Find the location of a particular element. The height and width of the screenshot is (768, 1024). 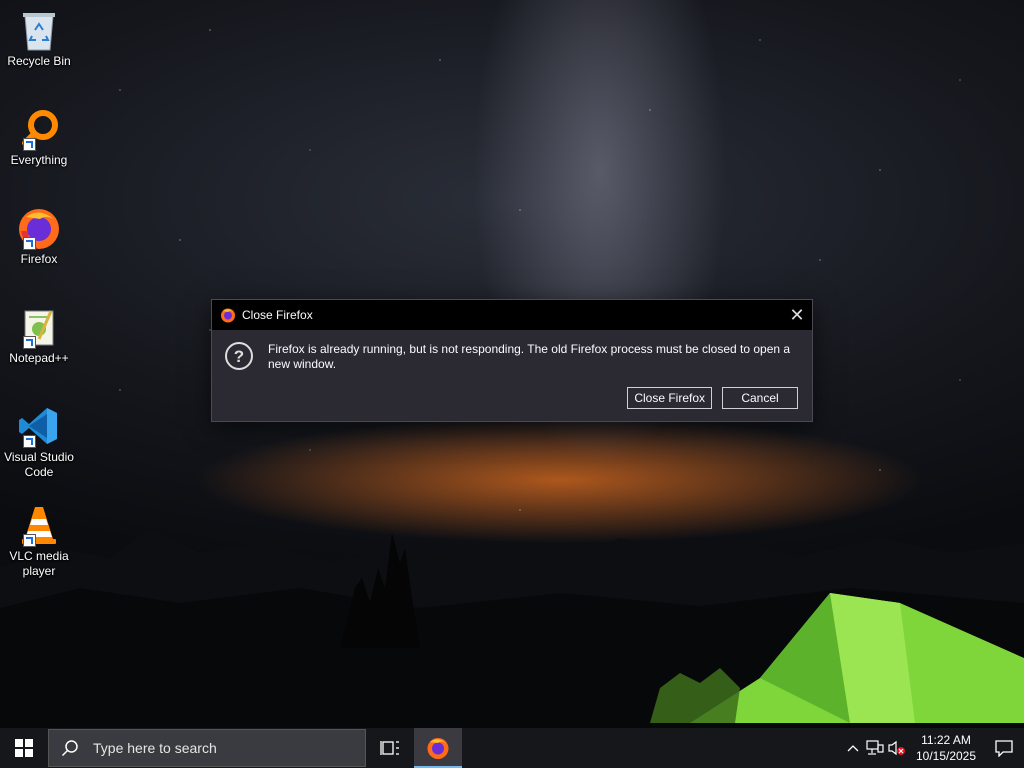

desktop-icon-vscode: Visual Studio Code is located at coordinates (39, 441).